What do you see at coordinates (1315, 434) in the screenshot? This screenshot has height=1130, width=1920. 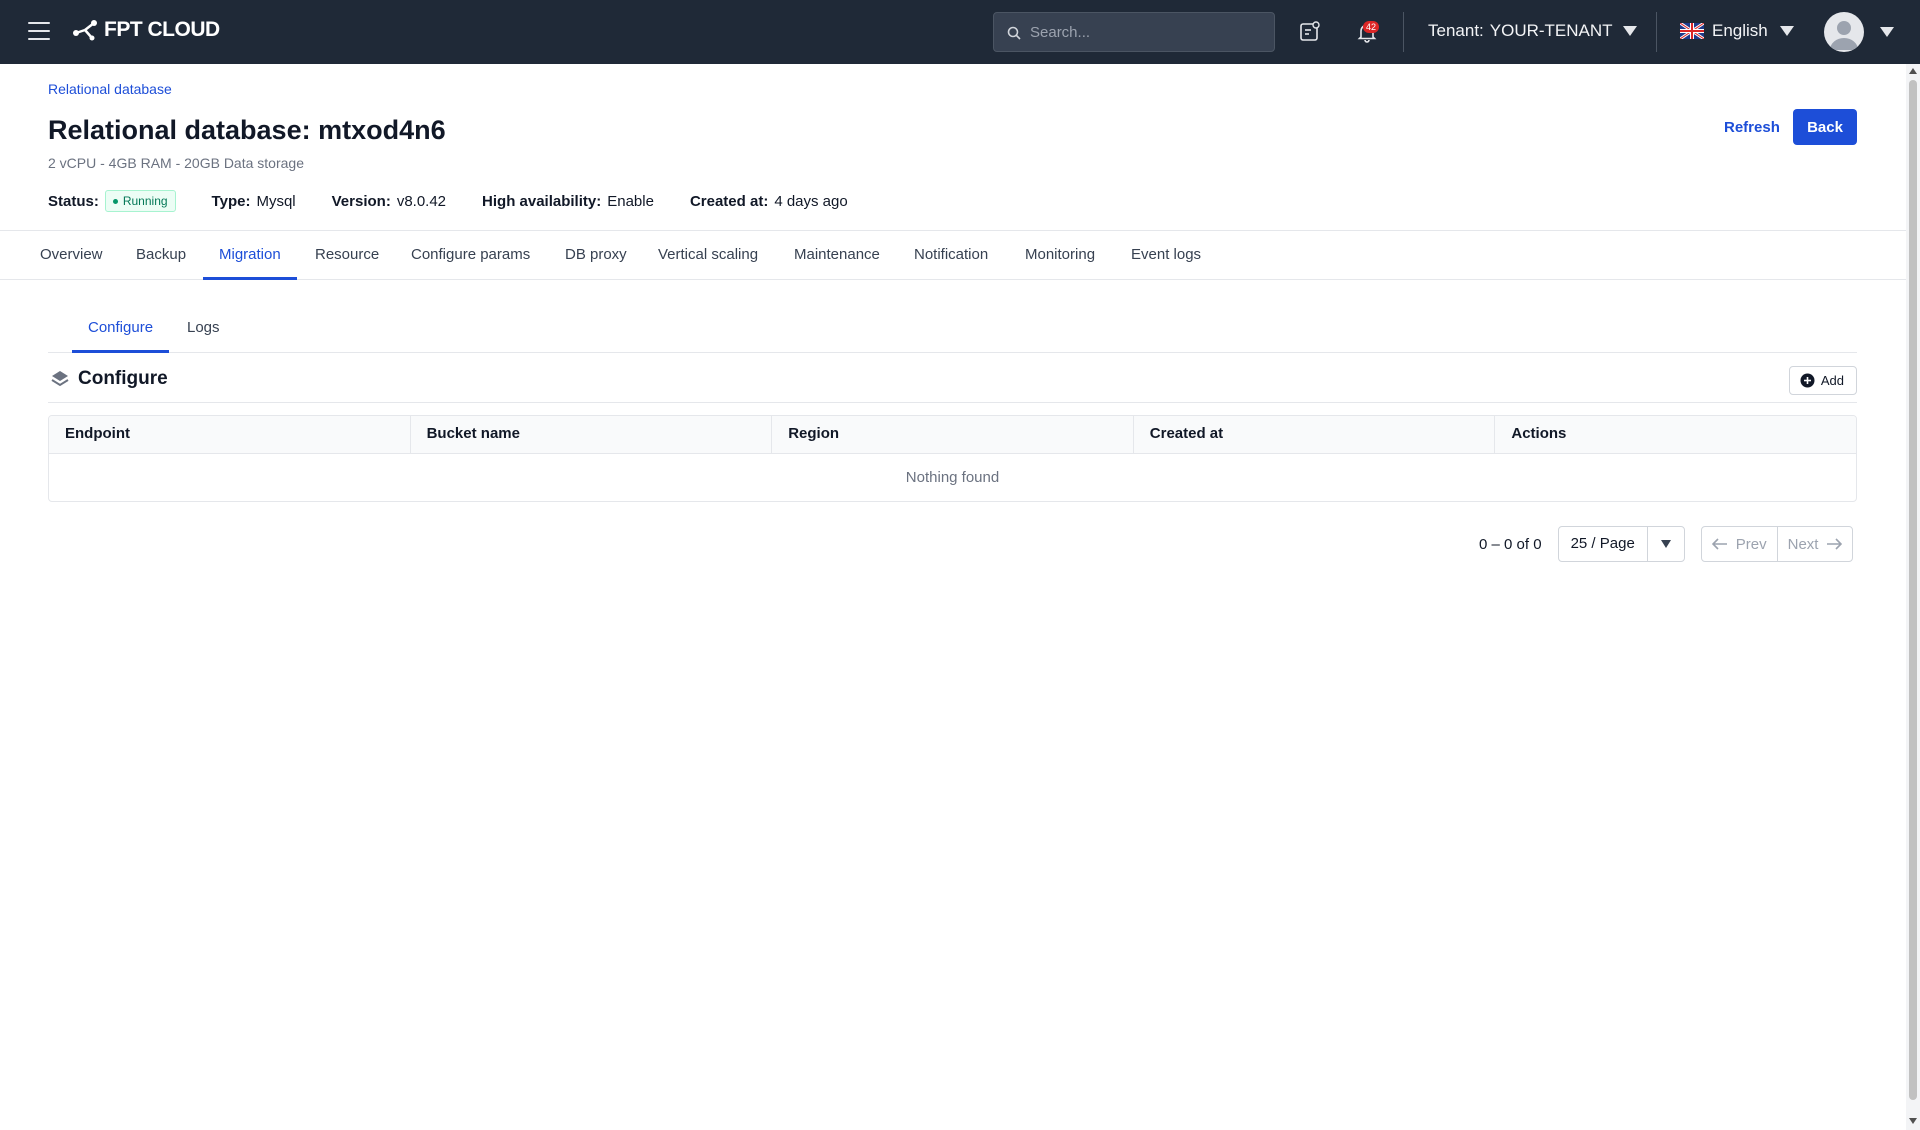 I see `column-created-at: Created at` at bounding box center [1315, 434].